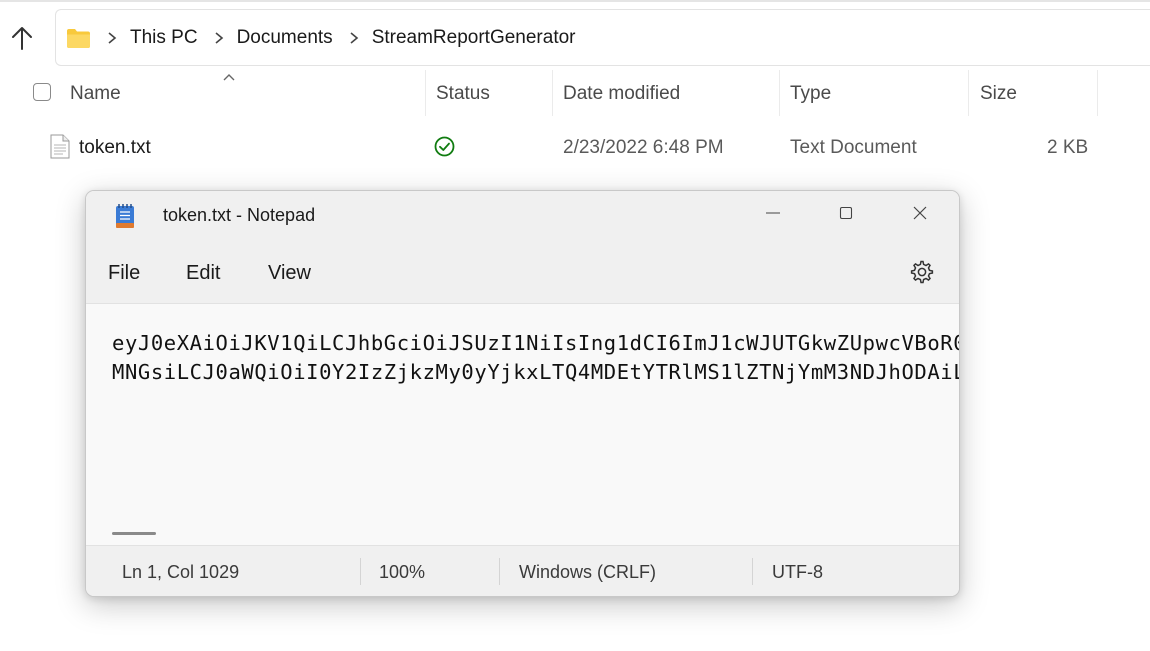  Describe the element at coordinates (22, 38) in the screenshot. I see `up-arrow-icon` at that location.